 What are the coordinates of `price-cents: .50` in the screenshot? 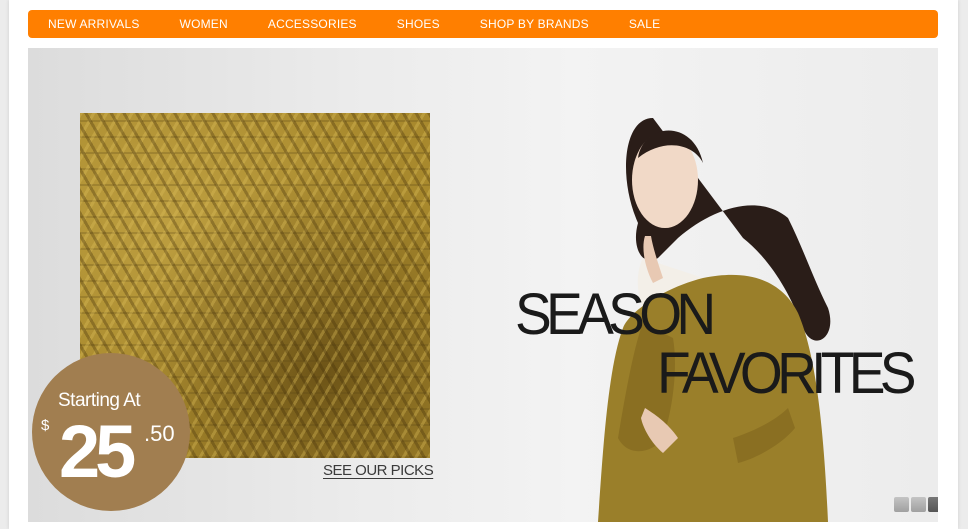 It's located at (159, 433).